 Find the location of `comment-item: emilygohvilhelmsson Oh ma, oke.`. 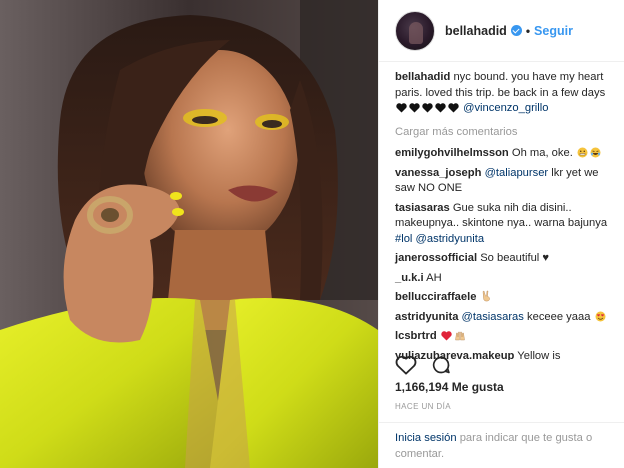

comment-item: emilygohvilhelmsson Oh ma, oke. is located at coordinates (501, 154).